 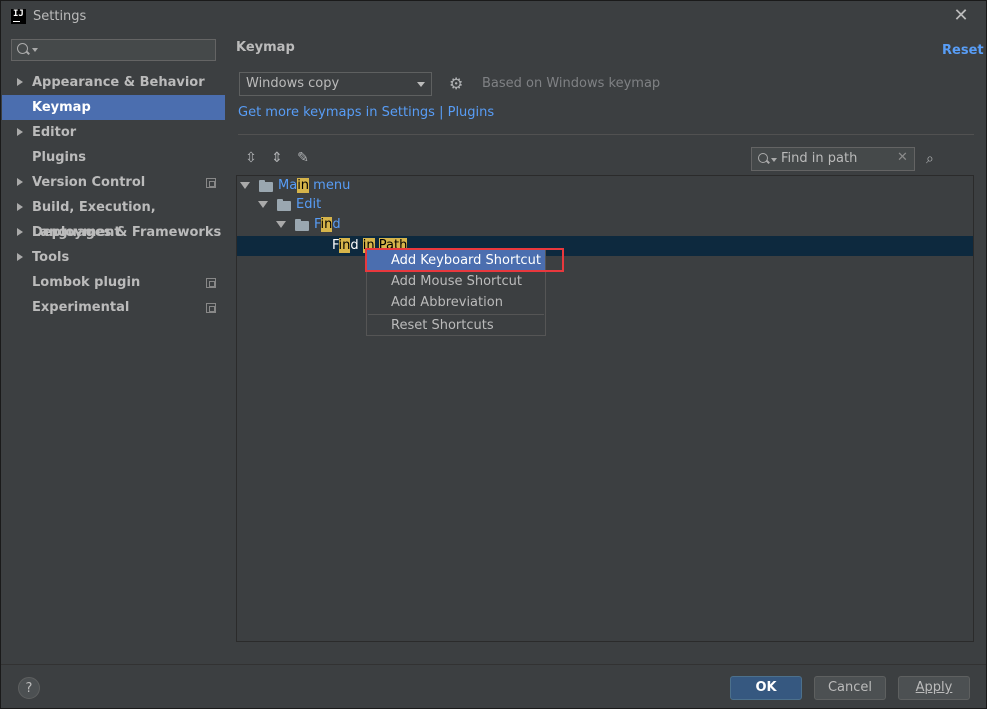 I want to click on keymap-search-input: Find in path ✕, so click(x=833, y=159).